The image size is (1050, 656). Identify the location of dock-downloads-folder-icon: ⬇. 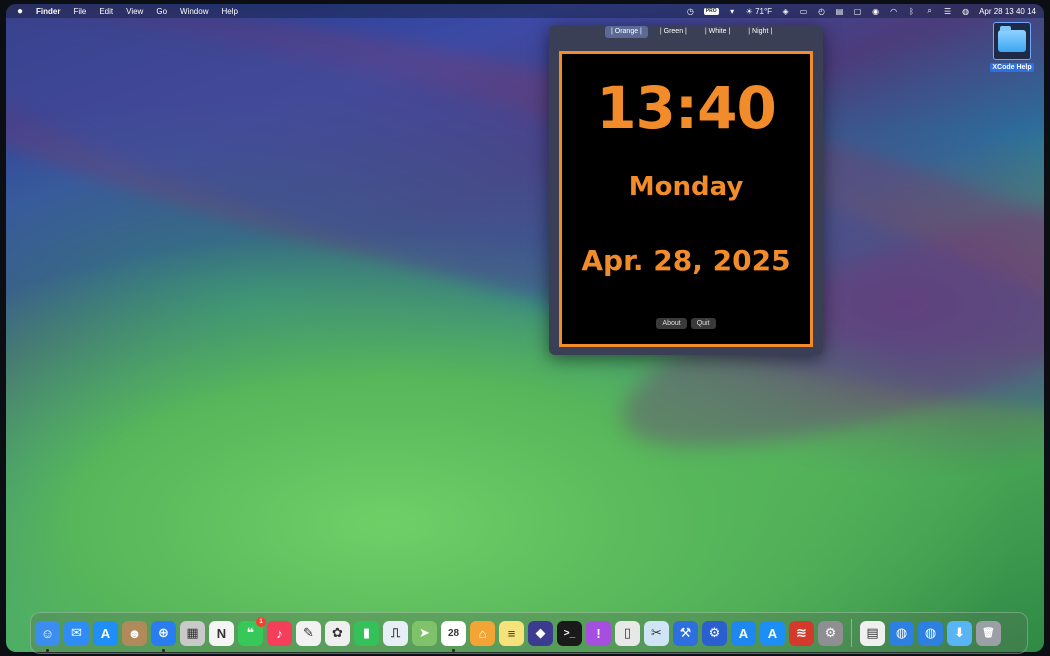
(959, 633).